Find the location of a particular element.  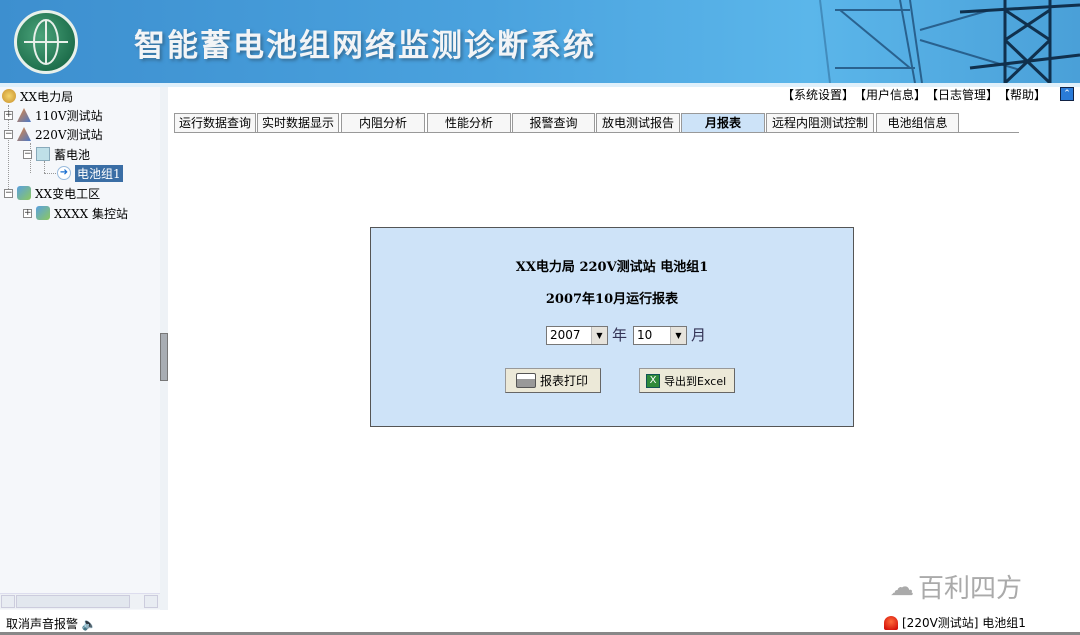

state-grid-logo is located at coordinates (46, 42).